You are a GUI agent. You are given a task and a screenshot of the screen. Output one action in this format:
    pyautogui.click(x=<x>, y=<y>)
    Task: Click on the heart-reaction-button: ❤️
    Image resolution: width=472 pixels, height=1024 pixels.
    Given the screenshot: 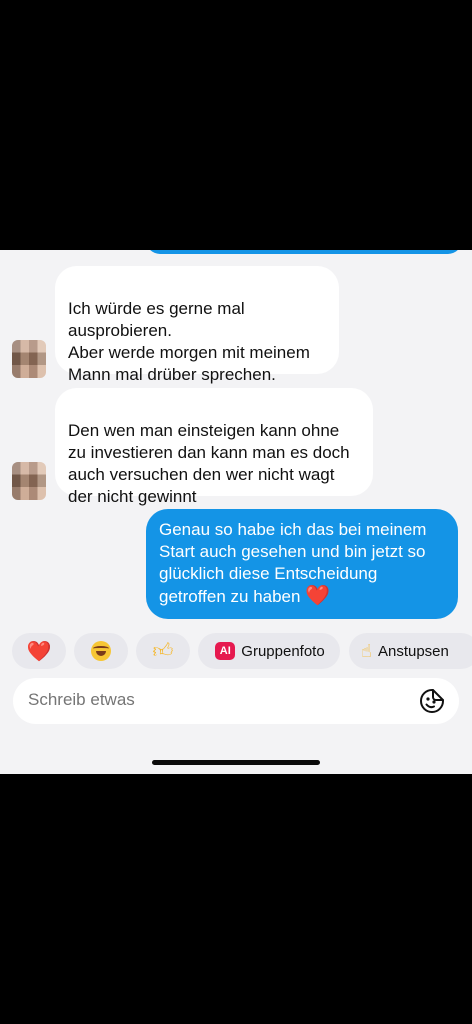 What is the action you would take?
    pyautogui.click(x=39, y=651)
    